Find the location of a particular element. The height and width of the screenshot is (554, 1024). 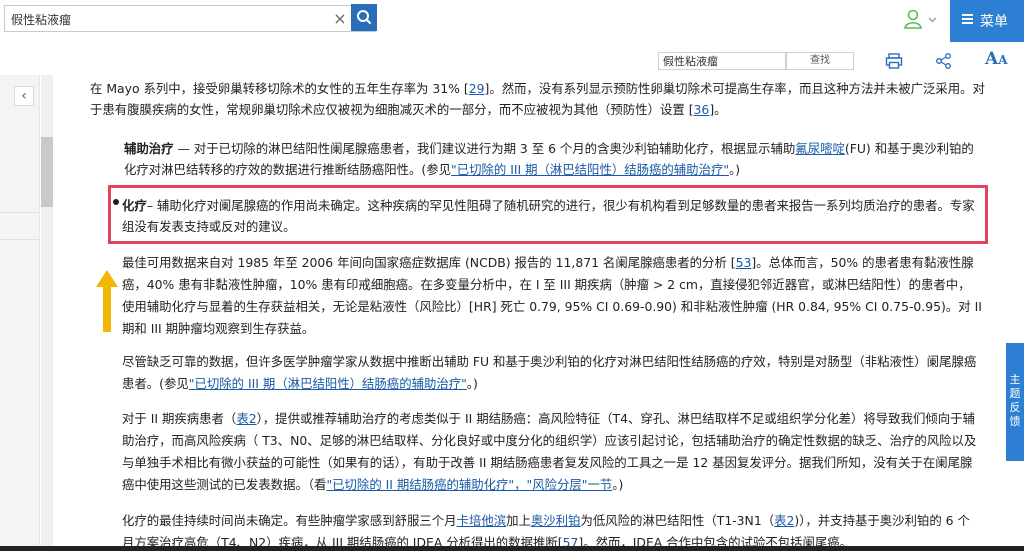

window-bottom-edge is located at coordinates (512, 548).